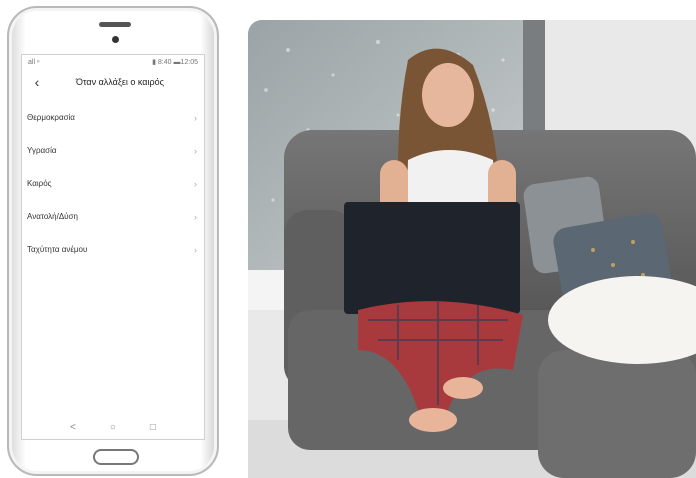  I want to click on list-item-temperature: Θερμοκρασία ›, so click(113, 117).